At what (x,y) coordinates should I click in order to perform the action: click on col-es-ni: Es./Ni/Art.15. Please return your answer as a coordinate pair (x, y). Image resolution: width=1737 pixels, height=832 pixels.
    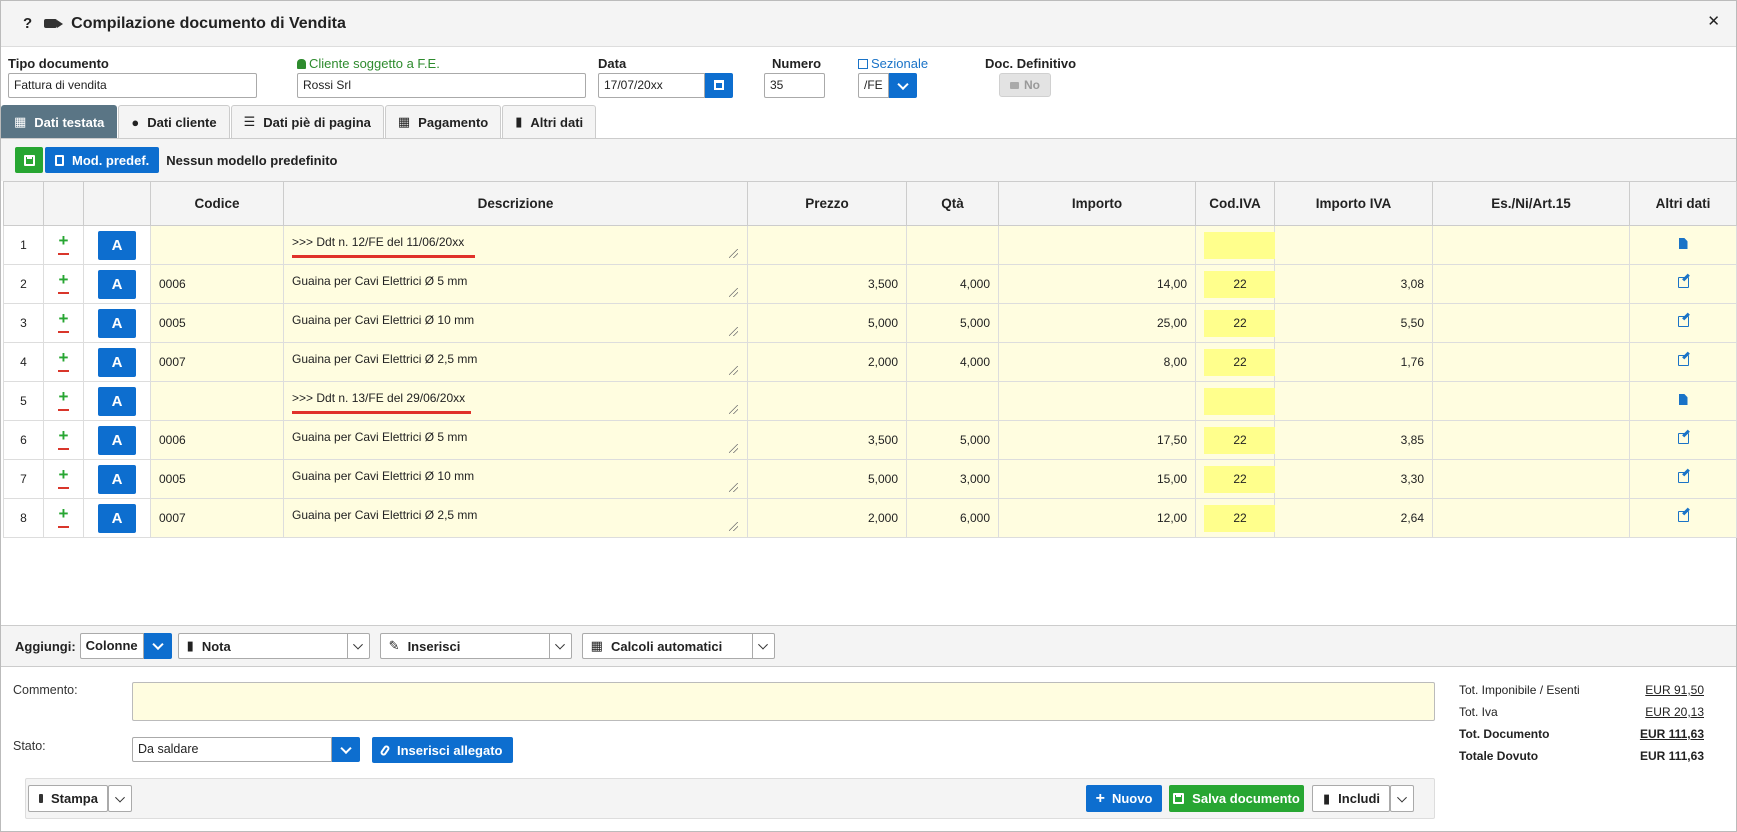
    Looking at the image, I should click on (1531, 203).